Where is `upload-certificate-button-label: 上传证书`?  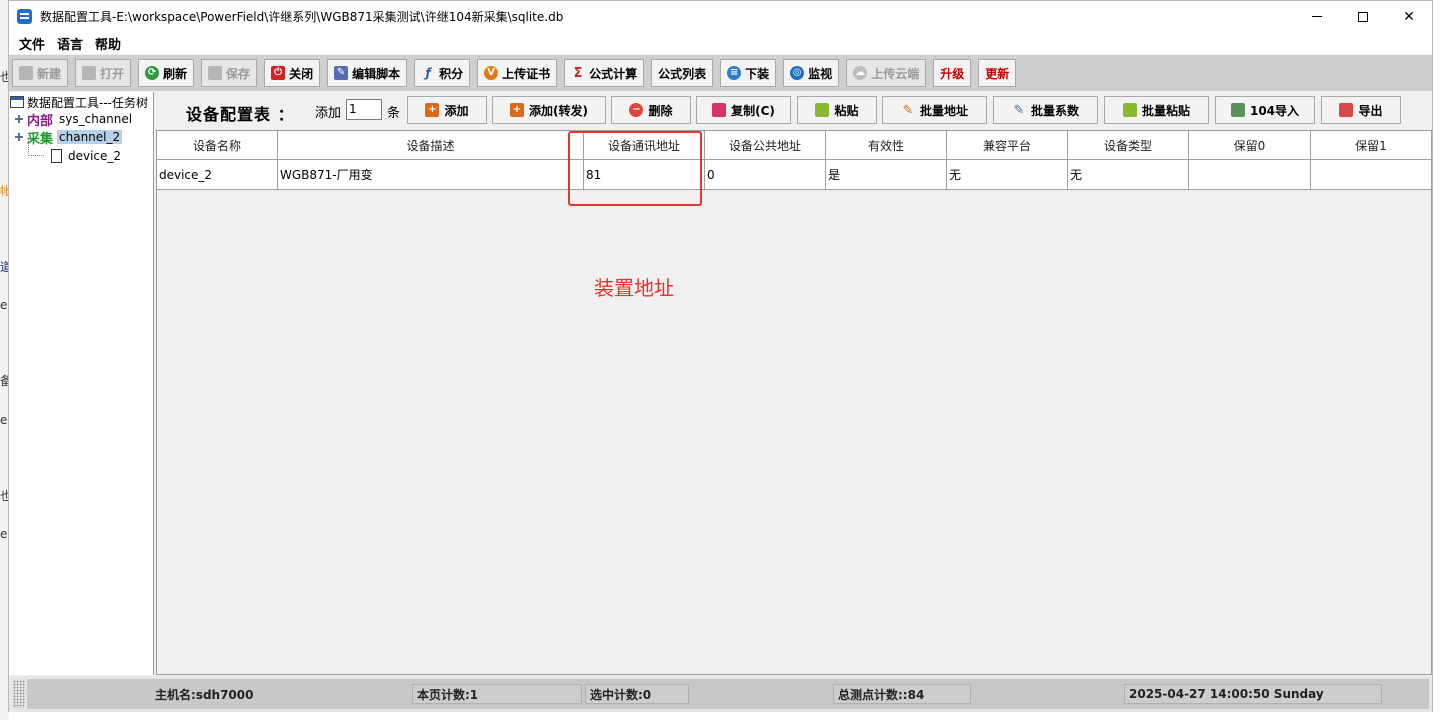 upload-certificate-button-label: 上传证书 is located at coordinates (526, 73).